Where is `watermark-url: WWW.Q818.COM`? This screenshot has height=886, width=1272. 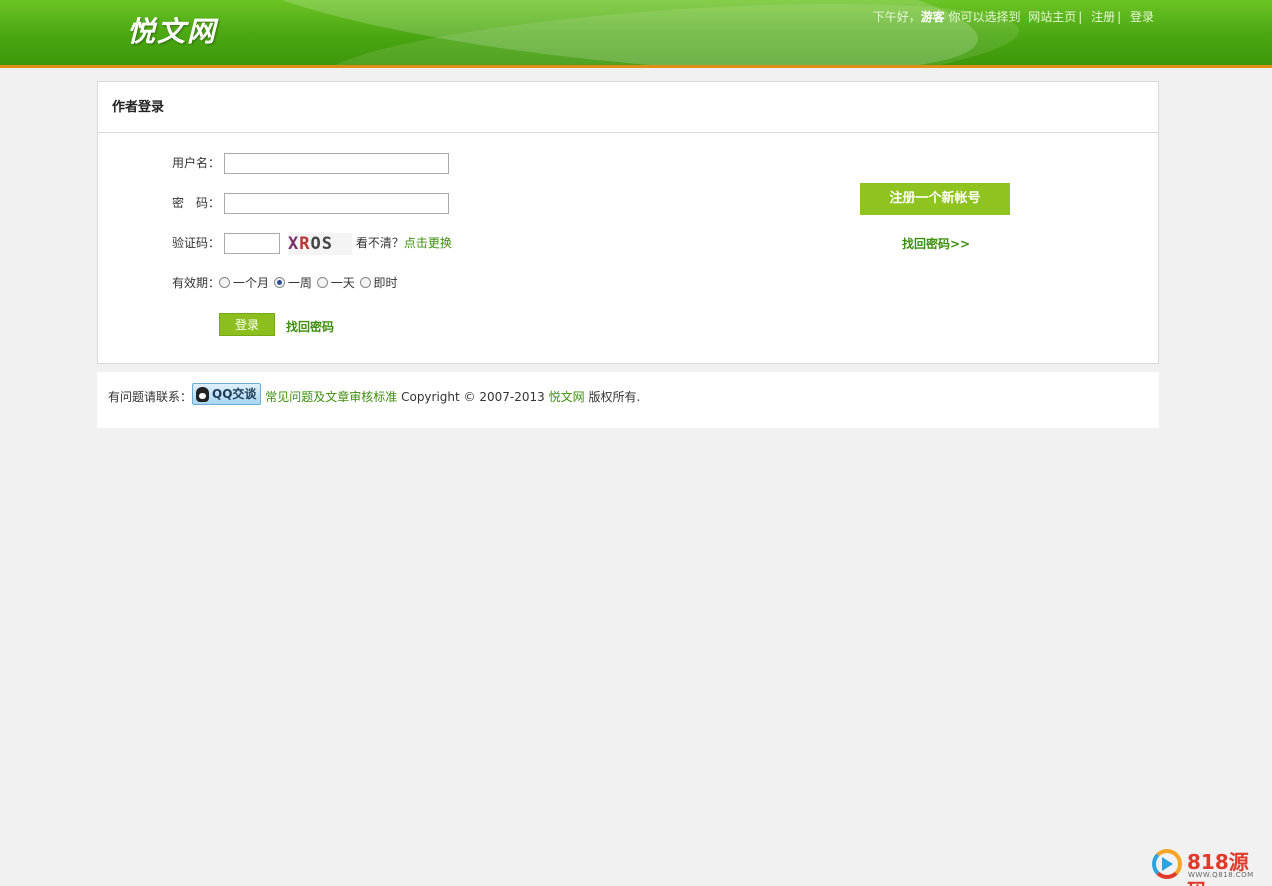 watermark-url: WWW.Q818.COM is located at coordinates (1221, 875).